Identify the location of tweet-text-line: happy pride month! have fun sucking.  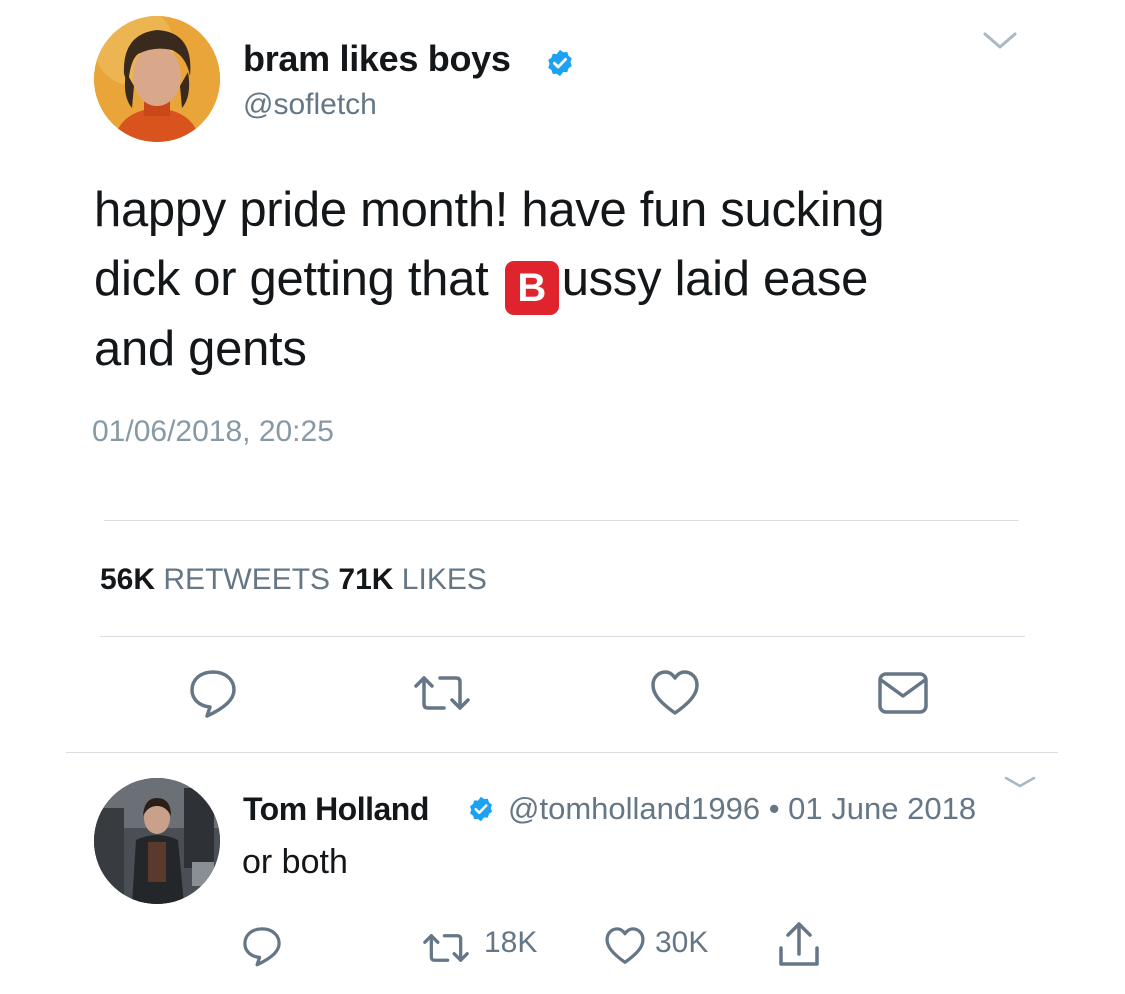
(489, 210).